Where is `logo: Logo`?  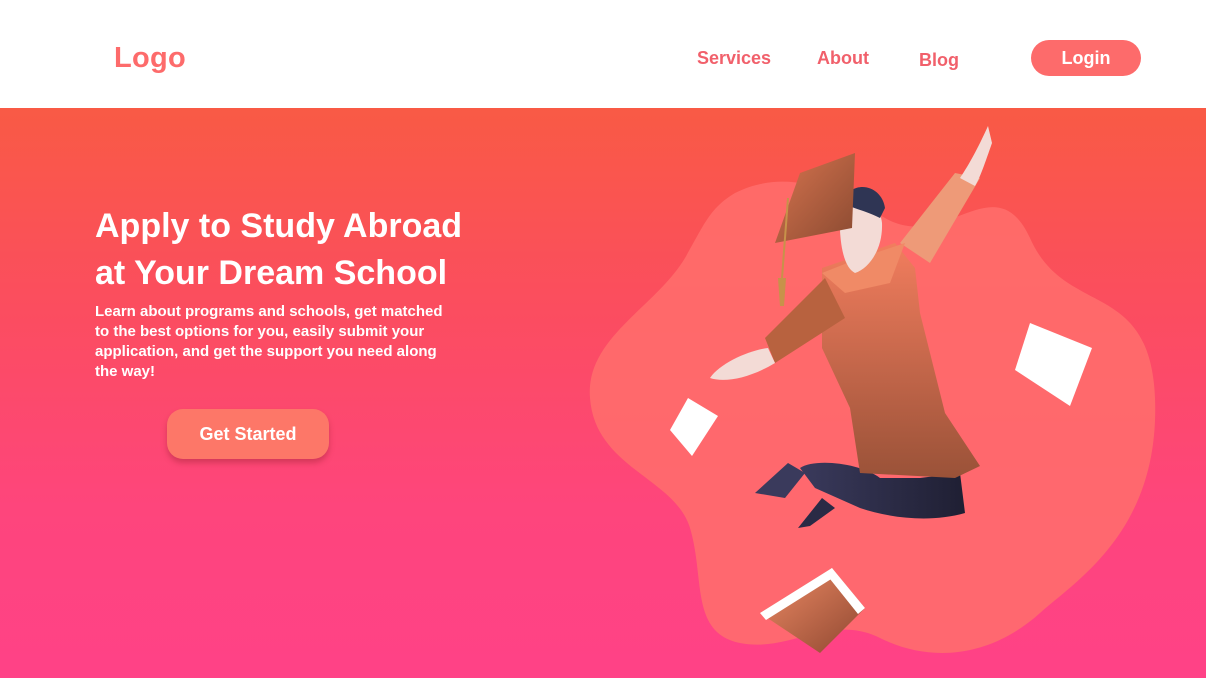
logo: Logo is located at coordinates (150, 58).